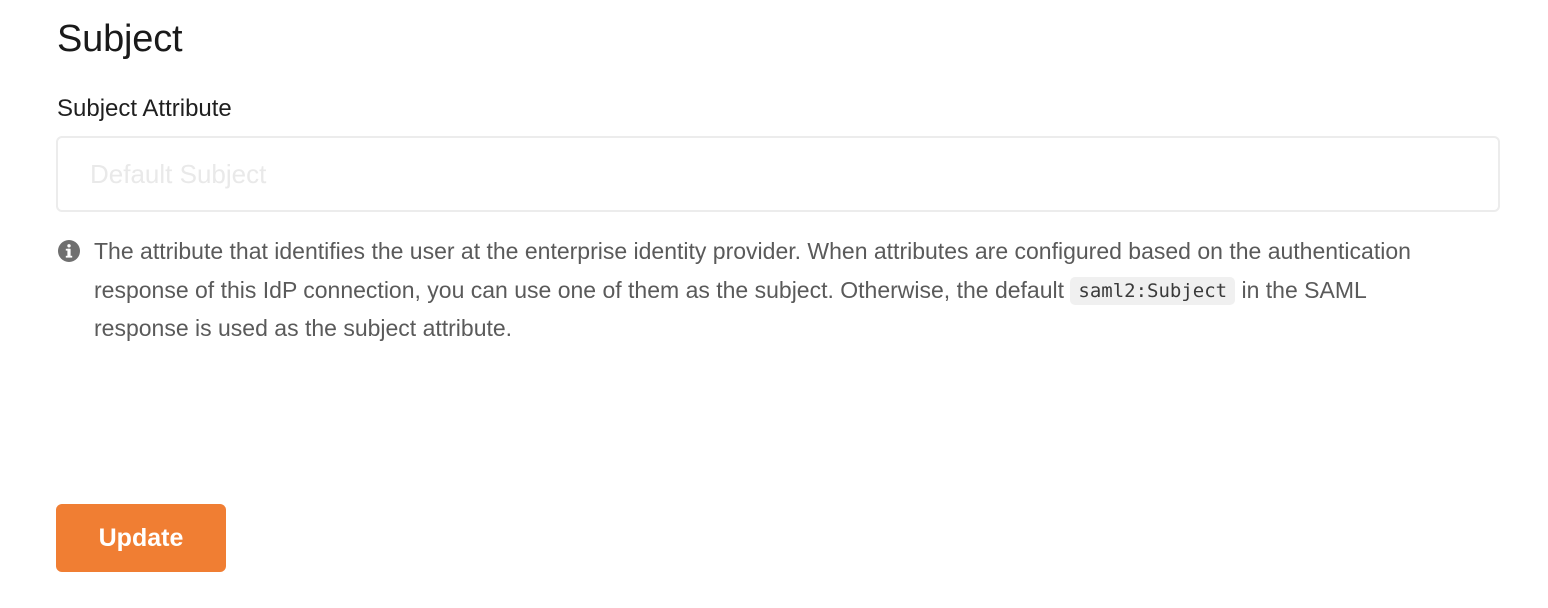  What do you see at coordinates (141, 538) in the screenshot?
I see `update-button: Update` at bounding box center [141, 538].